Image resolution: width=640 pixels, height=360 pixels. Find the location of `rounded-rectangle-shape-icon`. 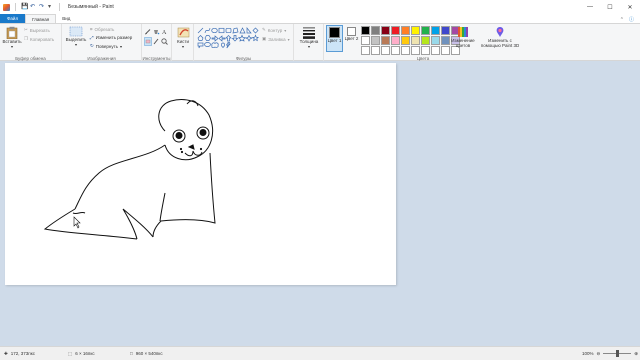

rounded-rectangle-shape-icon is located at coordinates (228, 30).